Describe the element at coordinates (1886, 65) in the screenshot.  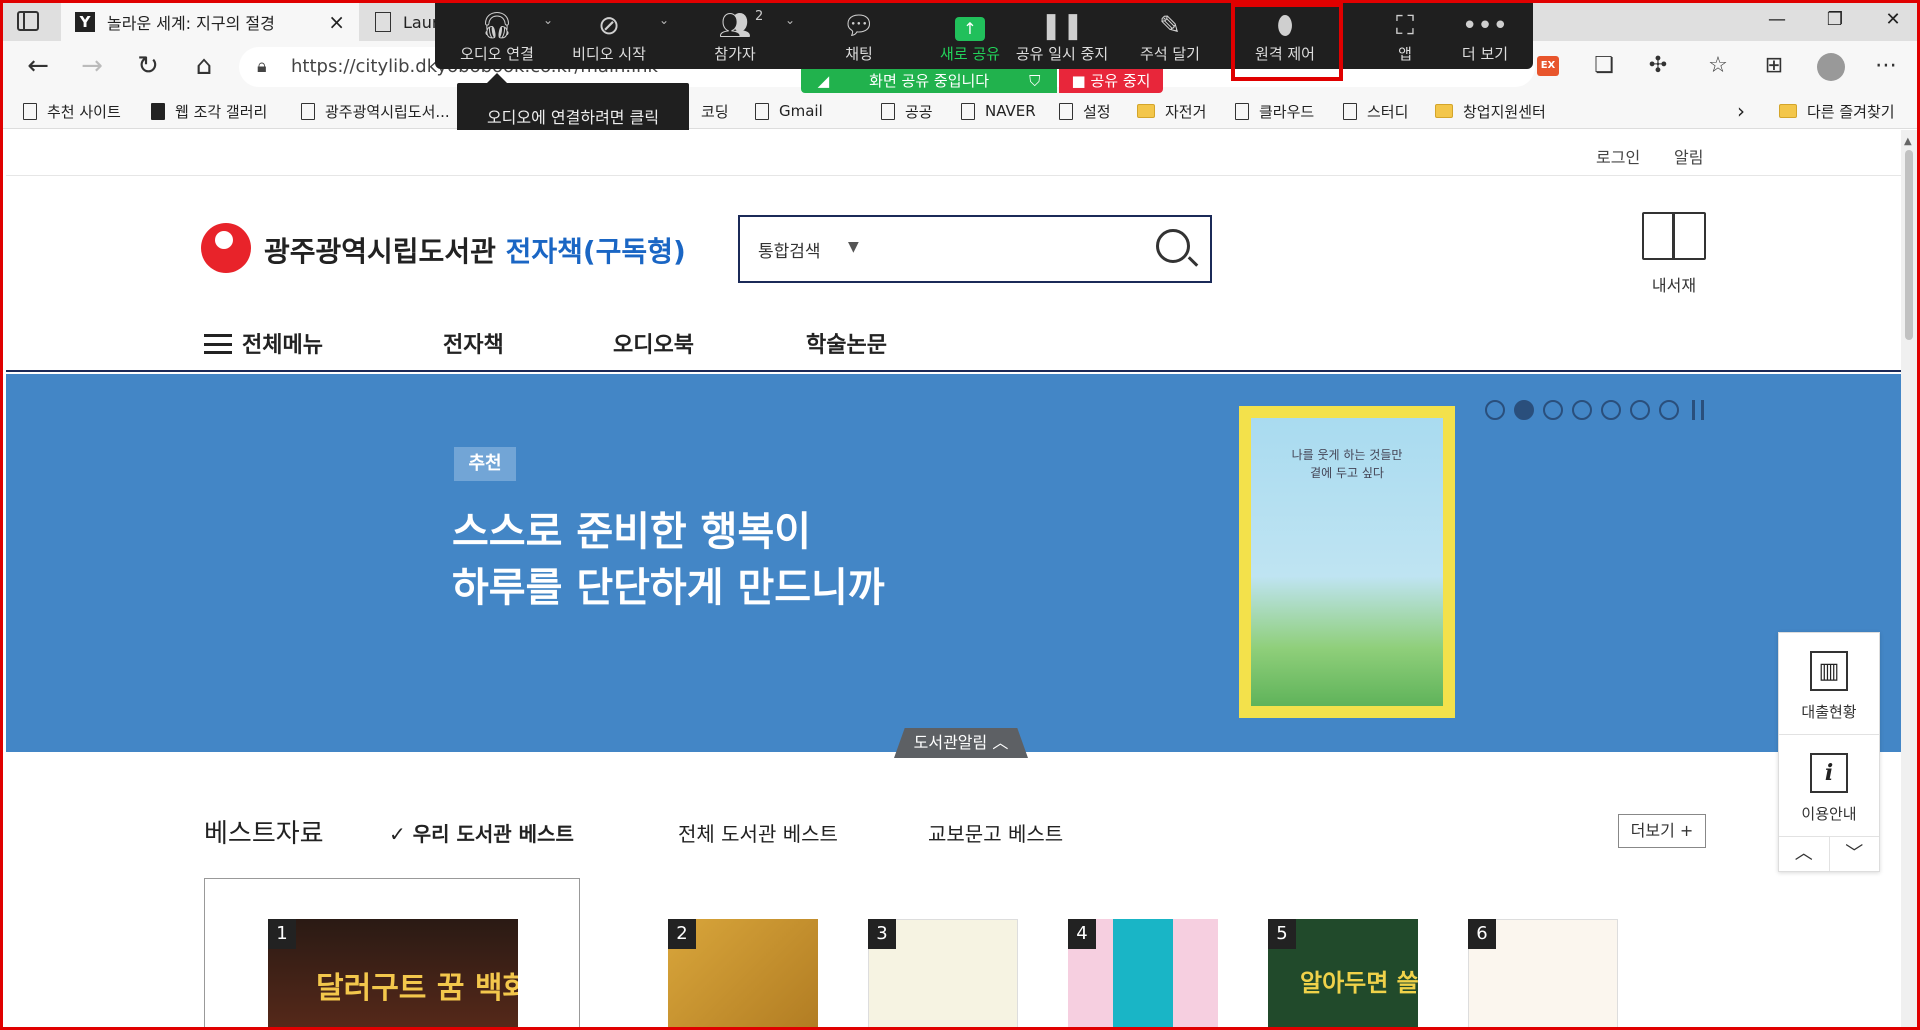
I see `settings-more-icon: ⋯` at that location.